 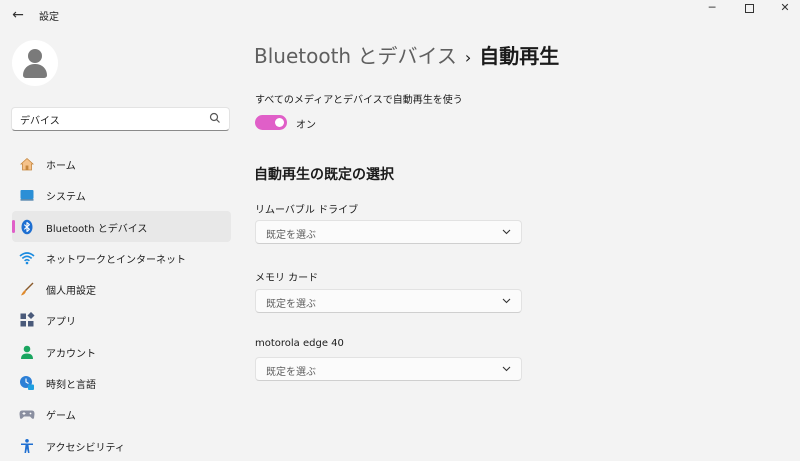 What do you see at coordinates (110, 119) in the screenshot?
I see `search-input` at bounding box center [110, 119].